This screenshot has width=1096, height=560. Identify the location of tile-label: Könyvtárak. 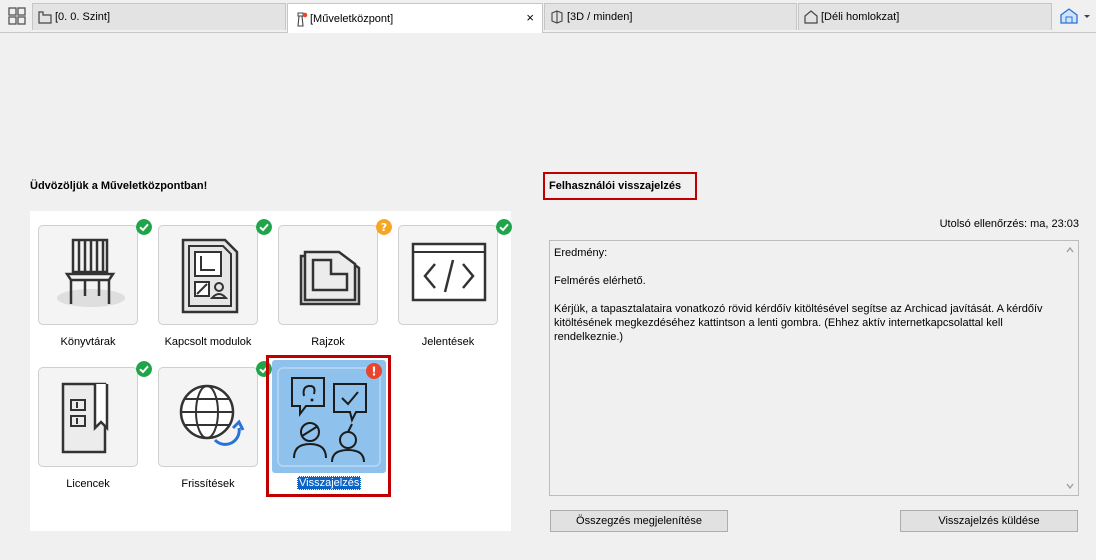
(88, 342).